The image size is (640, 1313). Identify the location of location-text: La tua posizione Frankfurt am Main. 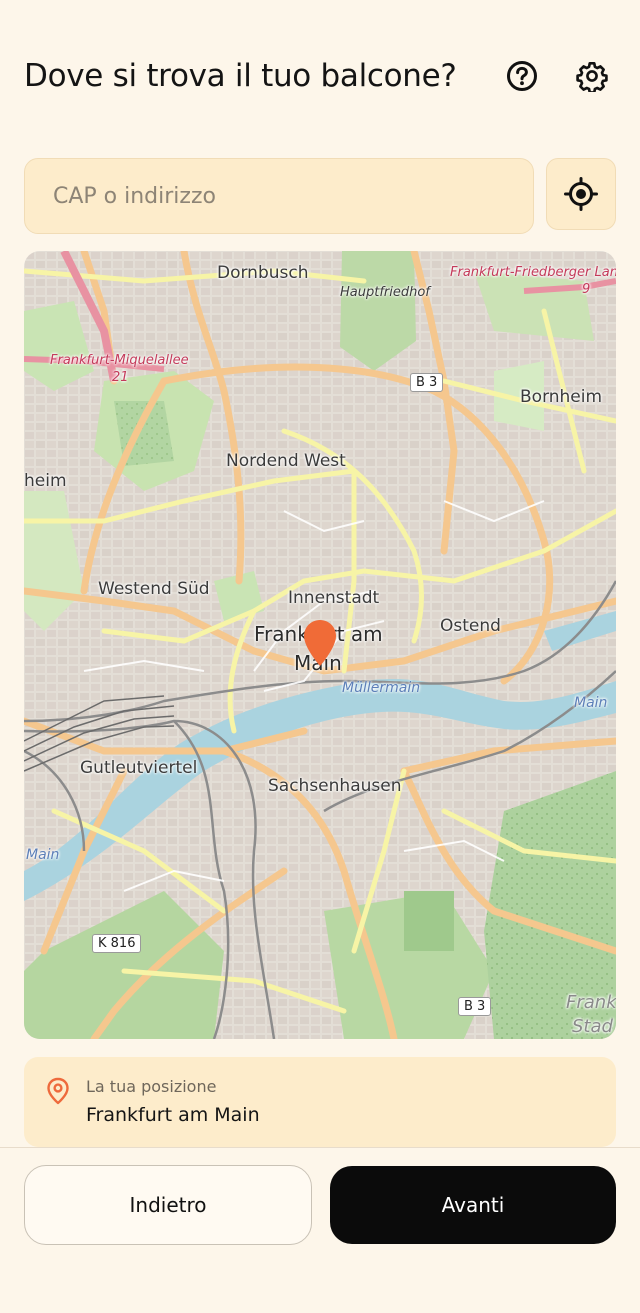
(173, 1102).